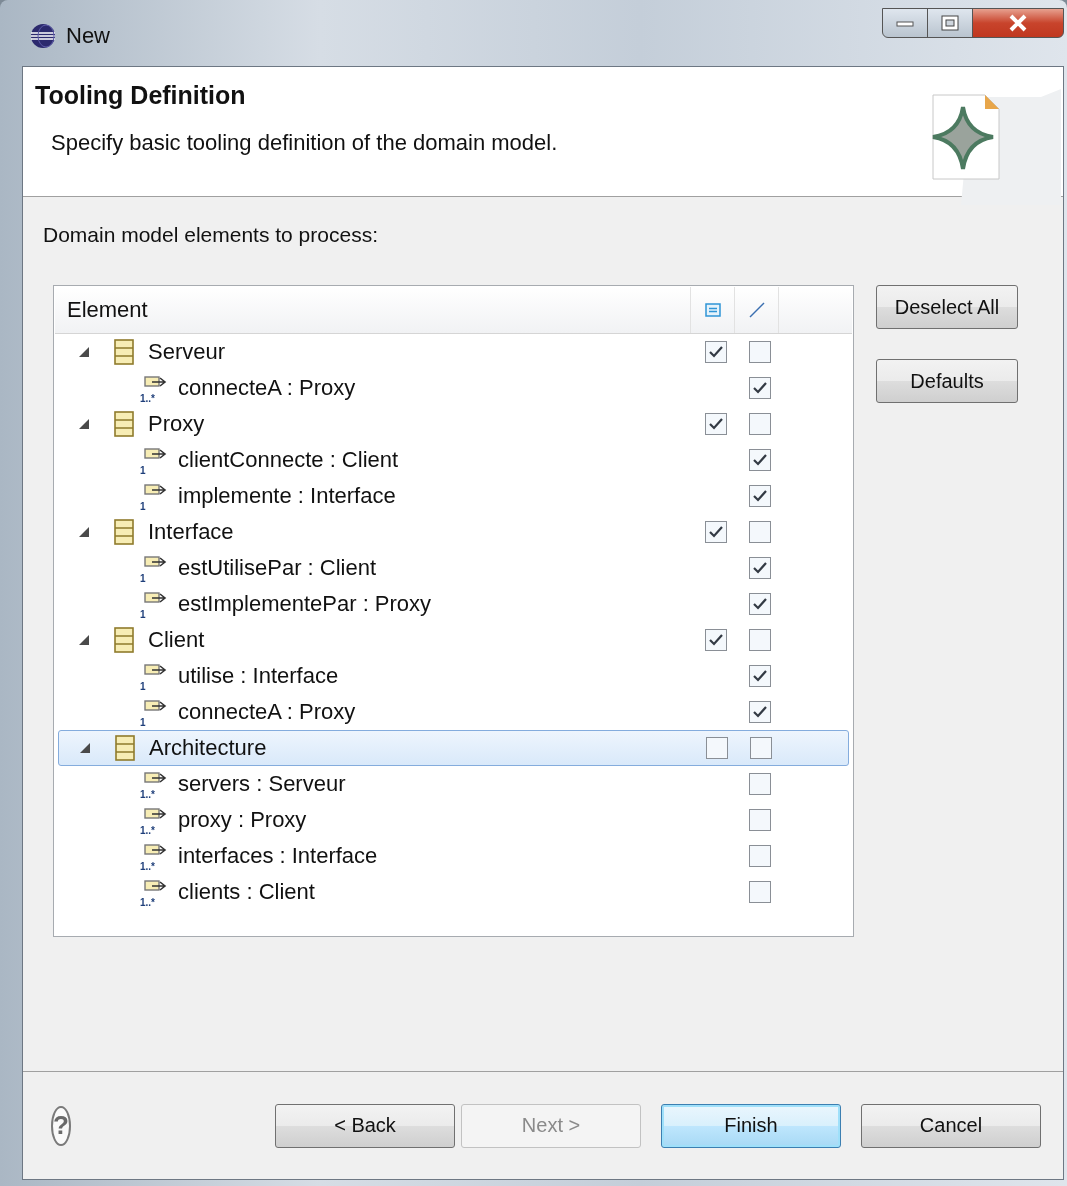 The height and width of the screenshot is (1186, 1067). What do you see at coordinates (453, 748) in the screenshot?
I see `selected-row-highlight: Architecture` at bounding box center [453, 748].